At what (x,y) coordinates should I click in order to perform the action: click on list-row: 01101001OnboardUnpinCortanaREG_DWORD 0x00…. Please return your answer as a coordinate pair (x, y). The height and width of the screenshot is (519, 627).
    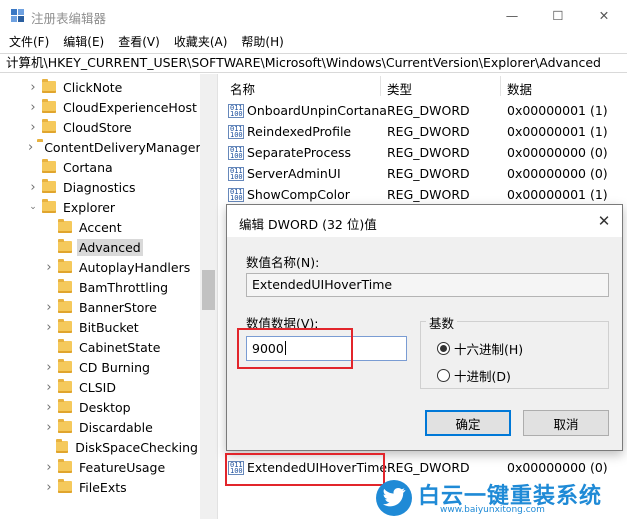
    Looking at the image, I should click on (424, 110).